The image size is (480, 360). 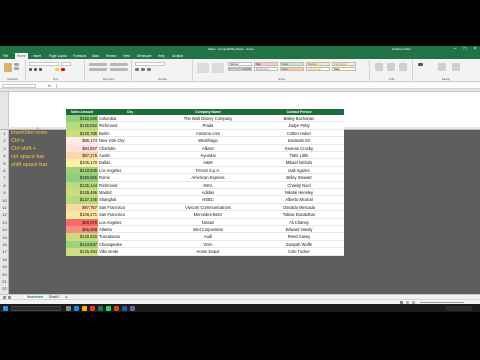 I want to click on table-row: $136,144 Richmond IKEA Chasity Noel, so click(x=205, y=185).